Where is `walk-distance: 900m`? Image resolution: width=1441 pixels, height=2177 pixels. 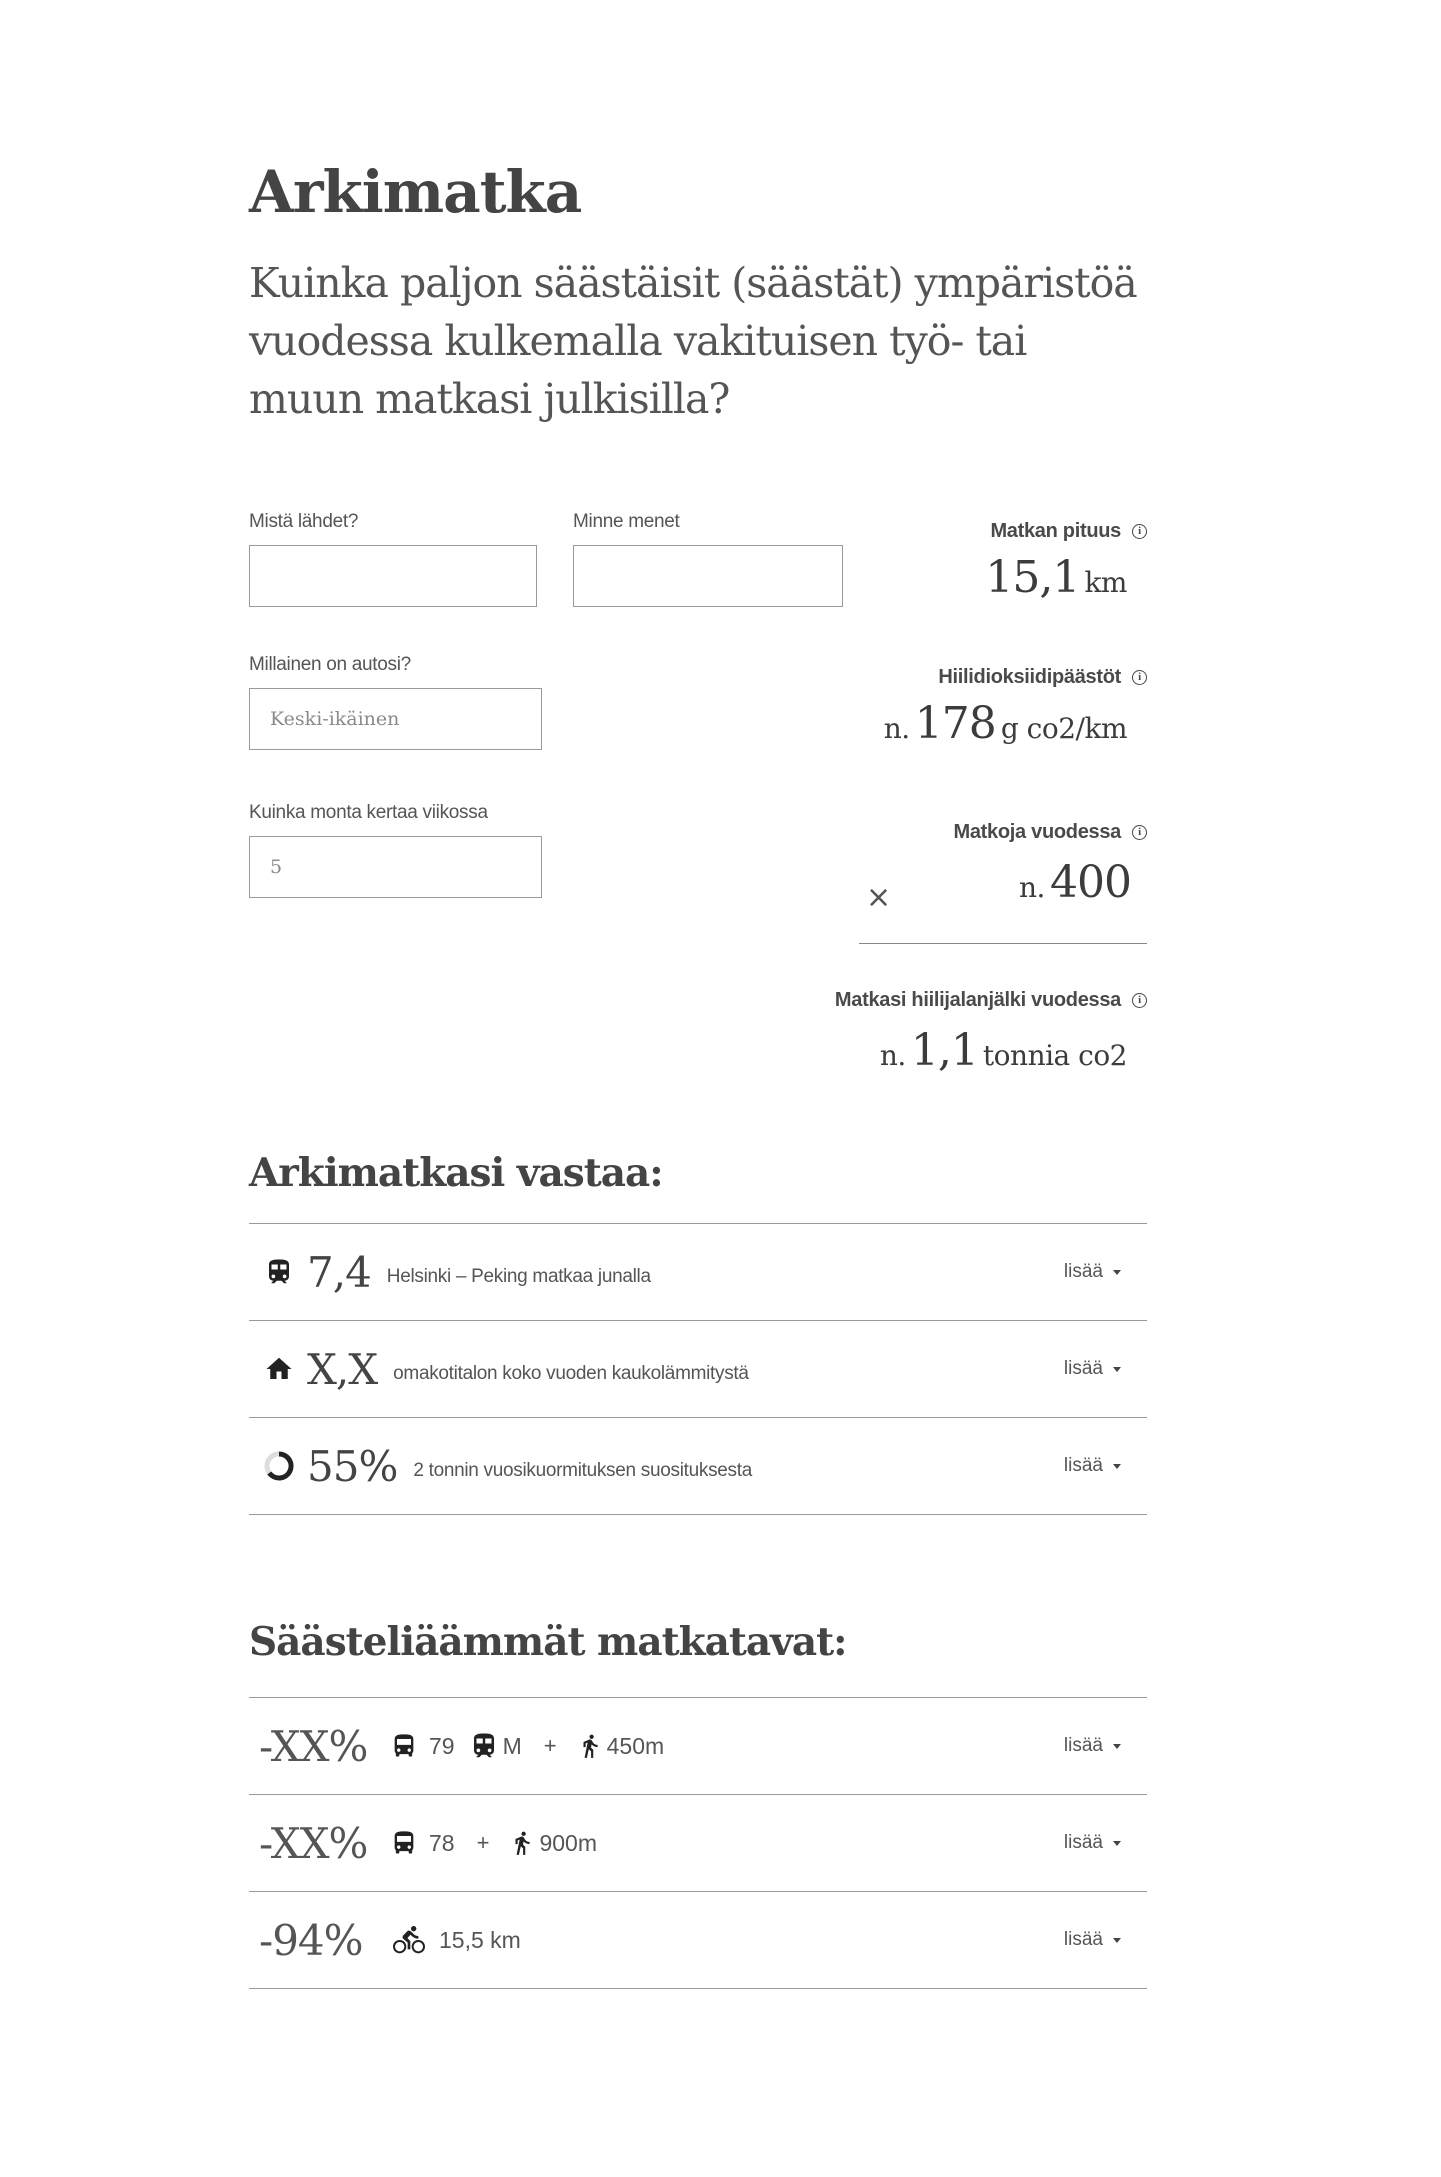 walk-distance: 900m is located at coordinates (568, 1842).